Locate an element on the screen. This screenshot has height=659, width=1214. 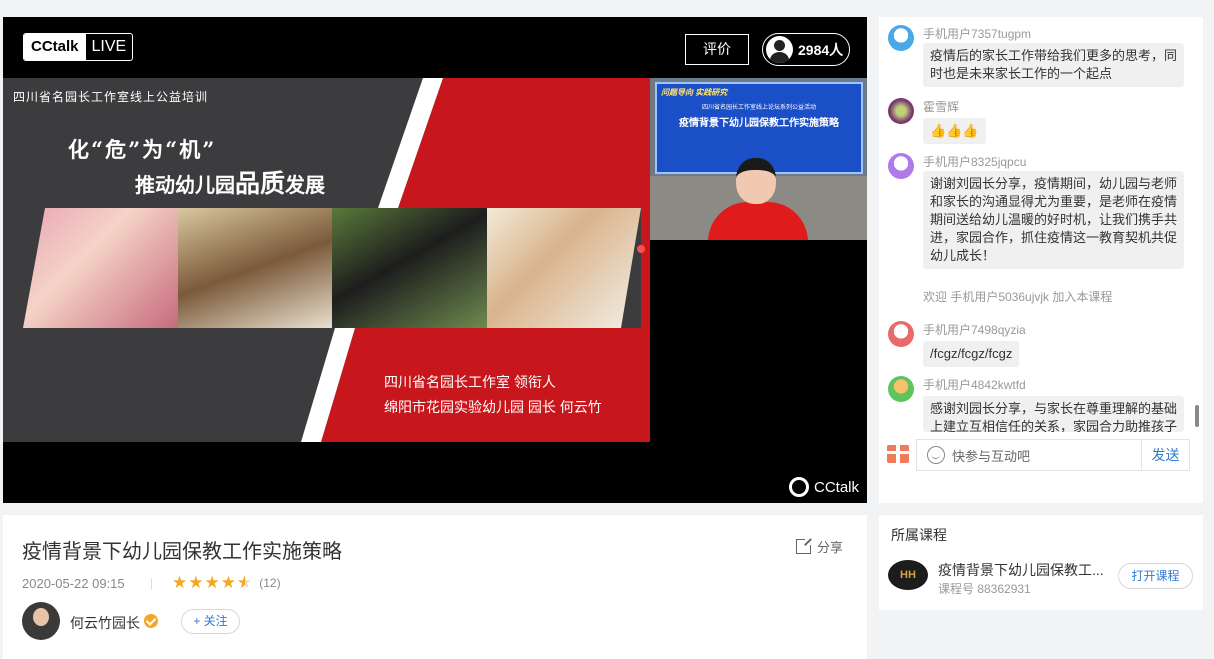
rating-stars: ★ ★ ★ ★ ★ (12) is located at coordinates (226, 583).